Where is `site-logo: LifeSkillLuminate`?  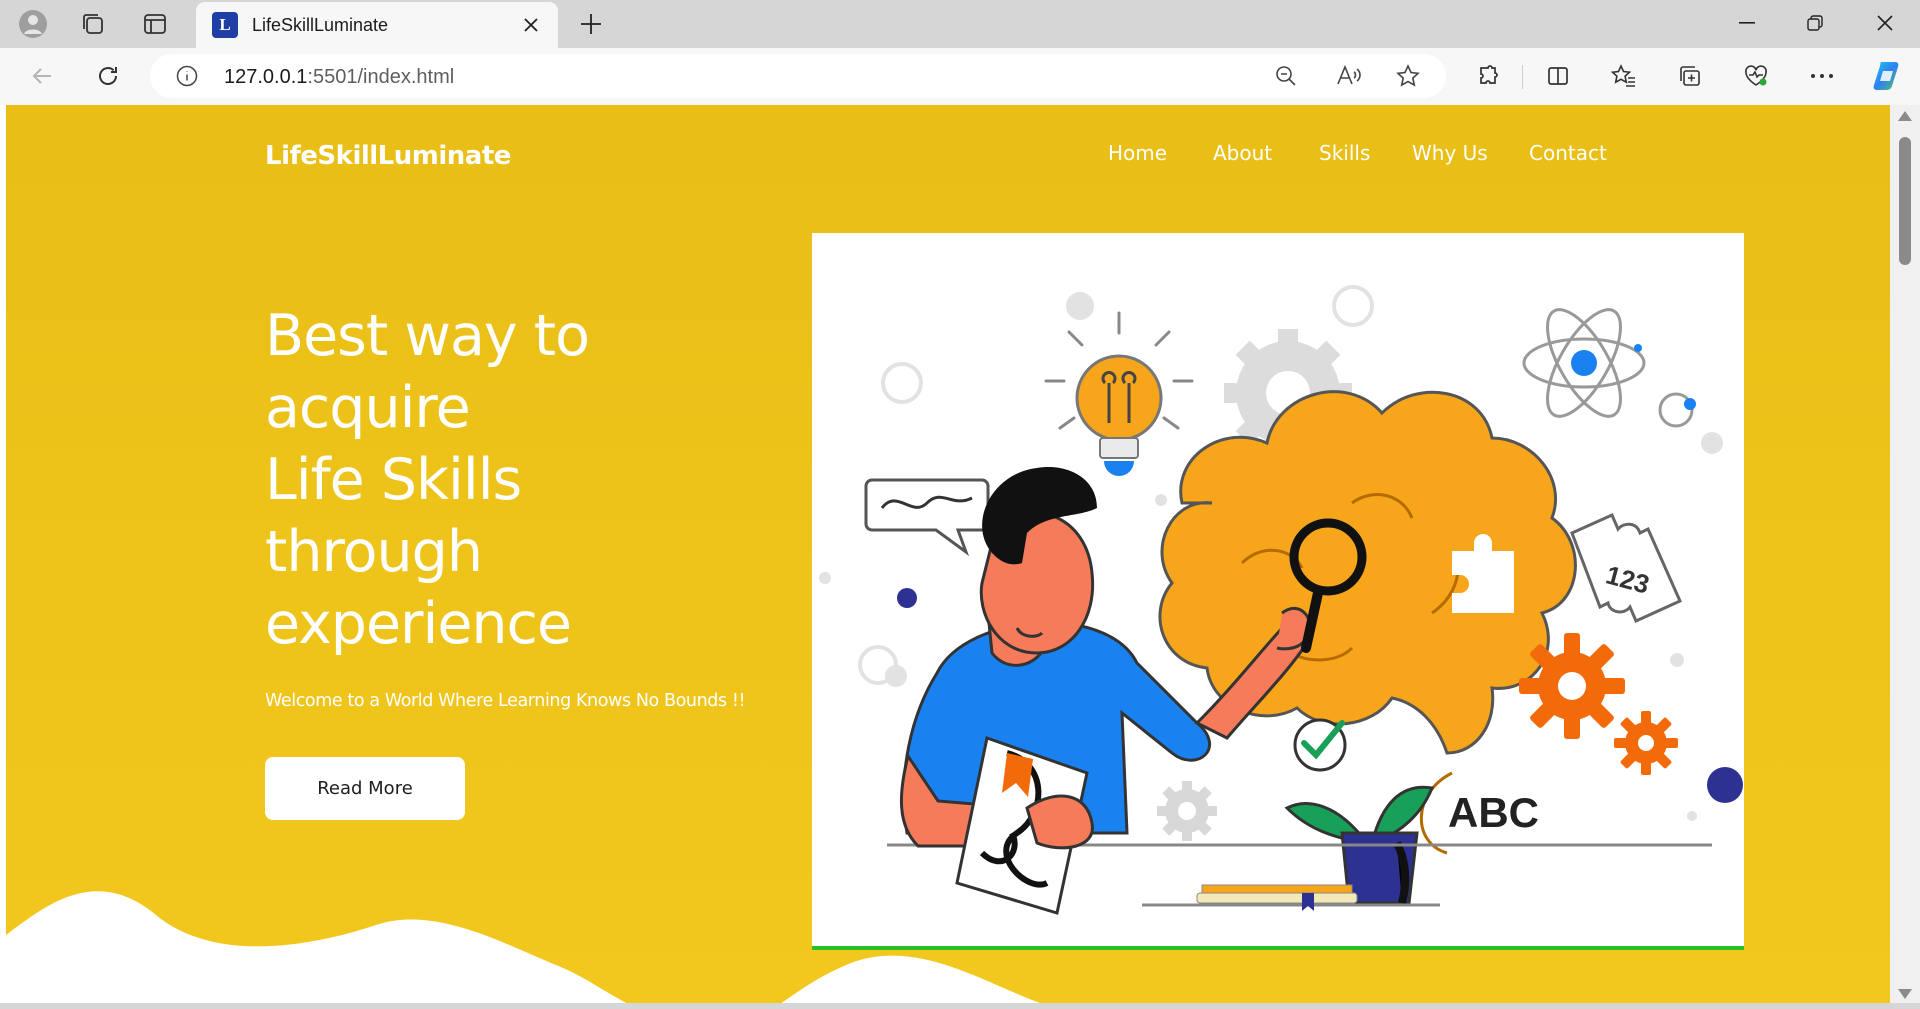 site-logo: LifeSkillLuminate is located at coordinates (388, 156).